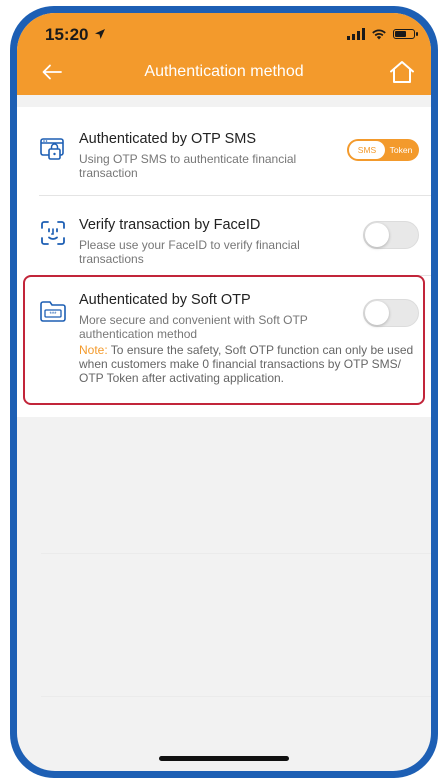 The image size is (446, 781). I want to click on status-indicators, so click(382, 34).